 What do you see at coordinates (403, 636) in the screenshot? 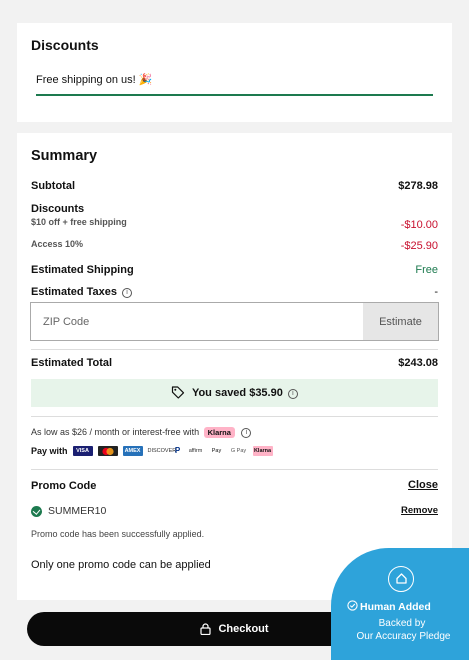
I see `accuracy-pledge-text: Our Accuracy Pledge` at bounding box center [403, 636].